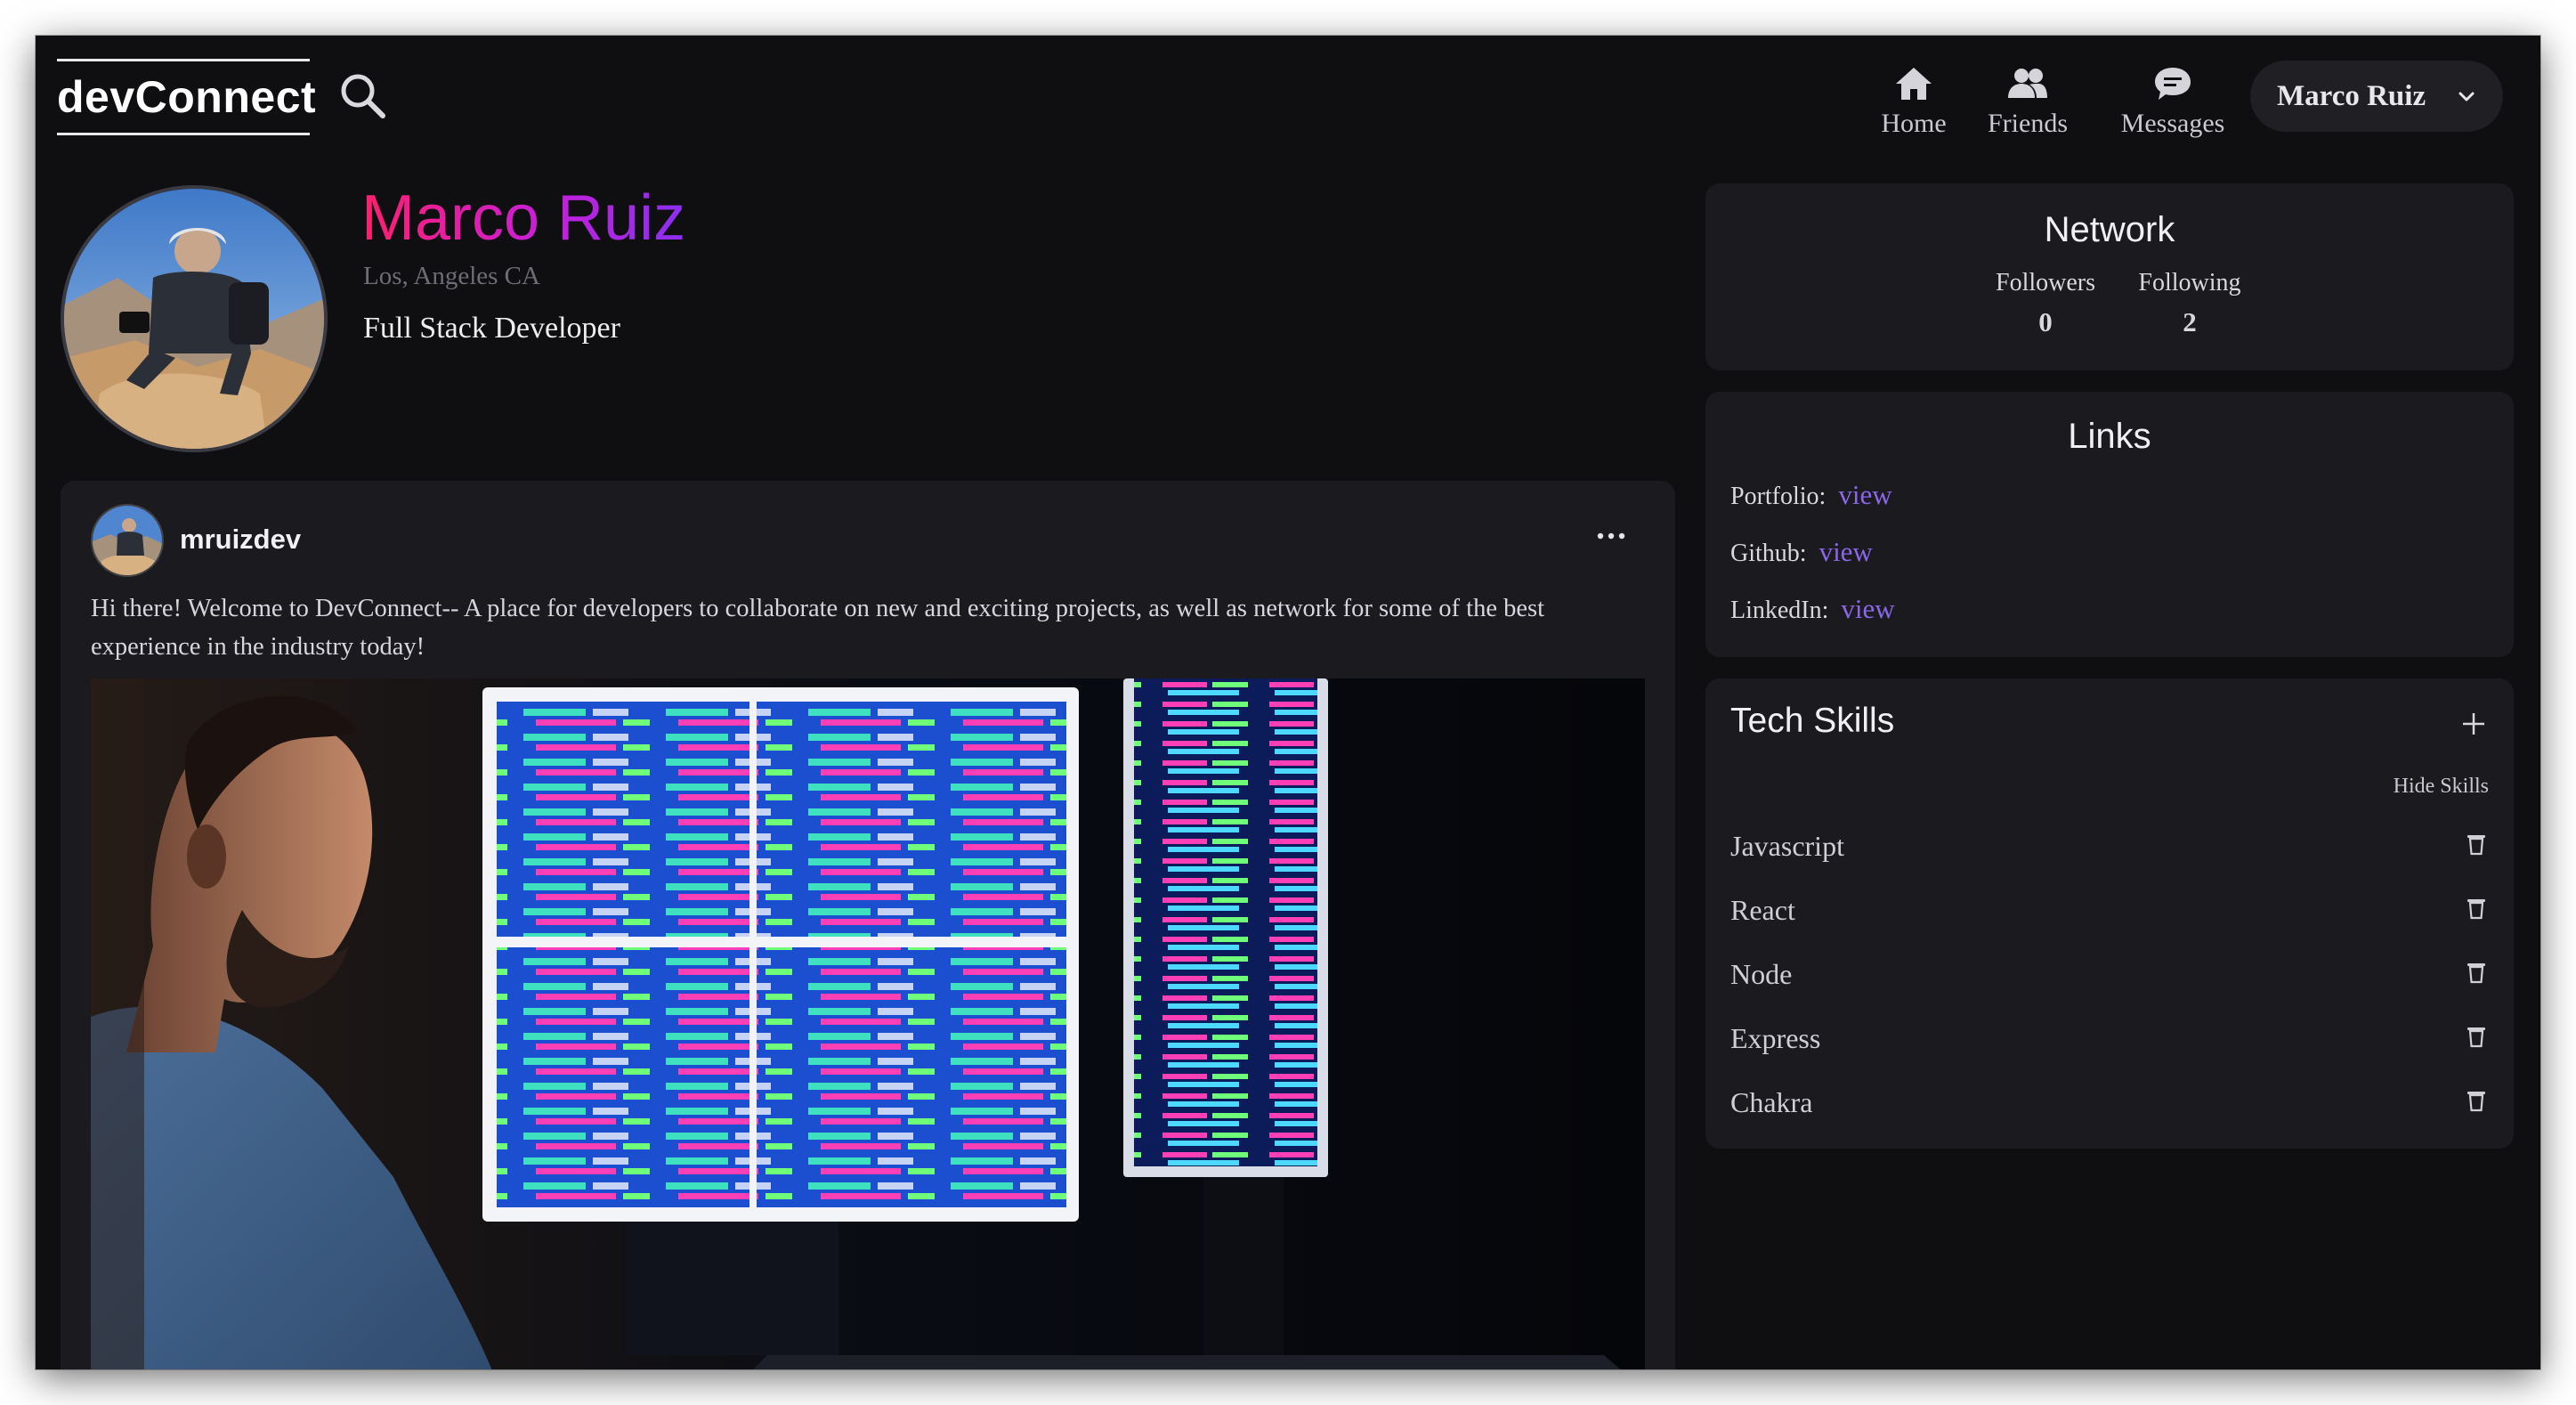 The width and height of the screenshot is (2576, 1405). I want to click on following-label: Following, so click(2190, 283).